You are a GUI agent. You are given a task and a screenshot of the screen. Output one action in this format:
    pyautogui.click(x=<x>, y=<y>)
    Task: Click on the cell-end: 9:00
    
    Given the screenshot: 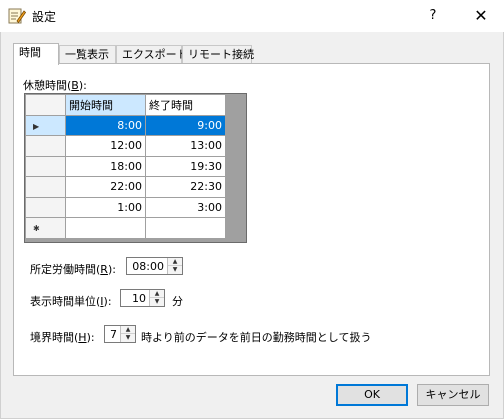 What is the action you would take?
    pyautogui.click(x=185, y=125)
    